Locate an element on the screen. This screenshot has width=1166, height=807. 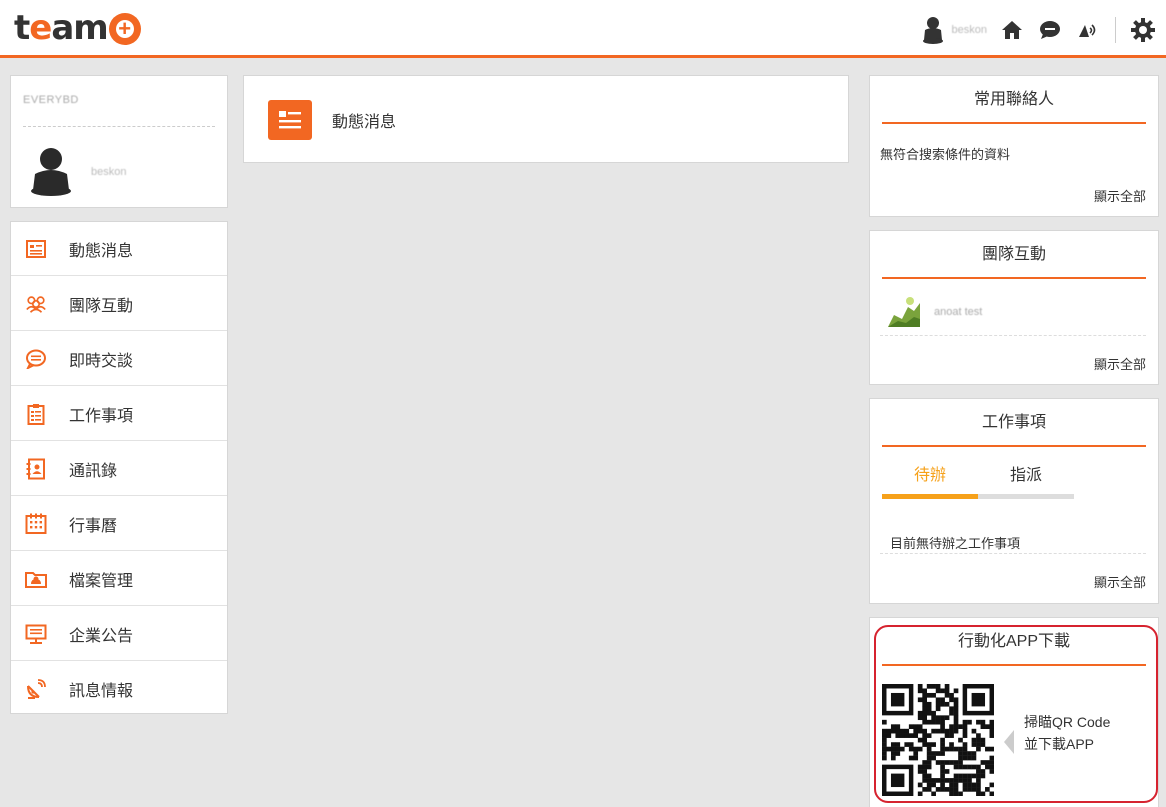
widget-title: 行動化APP下載 is located at coordinates (1014, 642).